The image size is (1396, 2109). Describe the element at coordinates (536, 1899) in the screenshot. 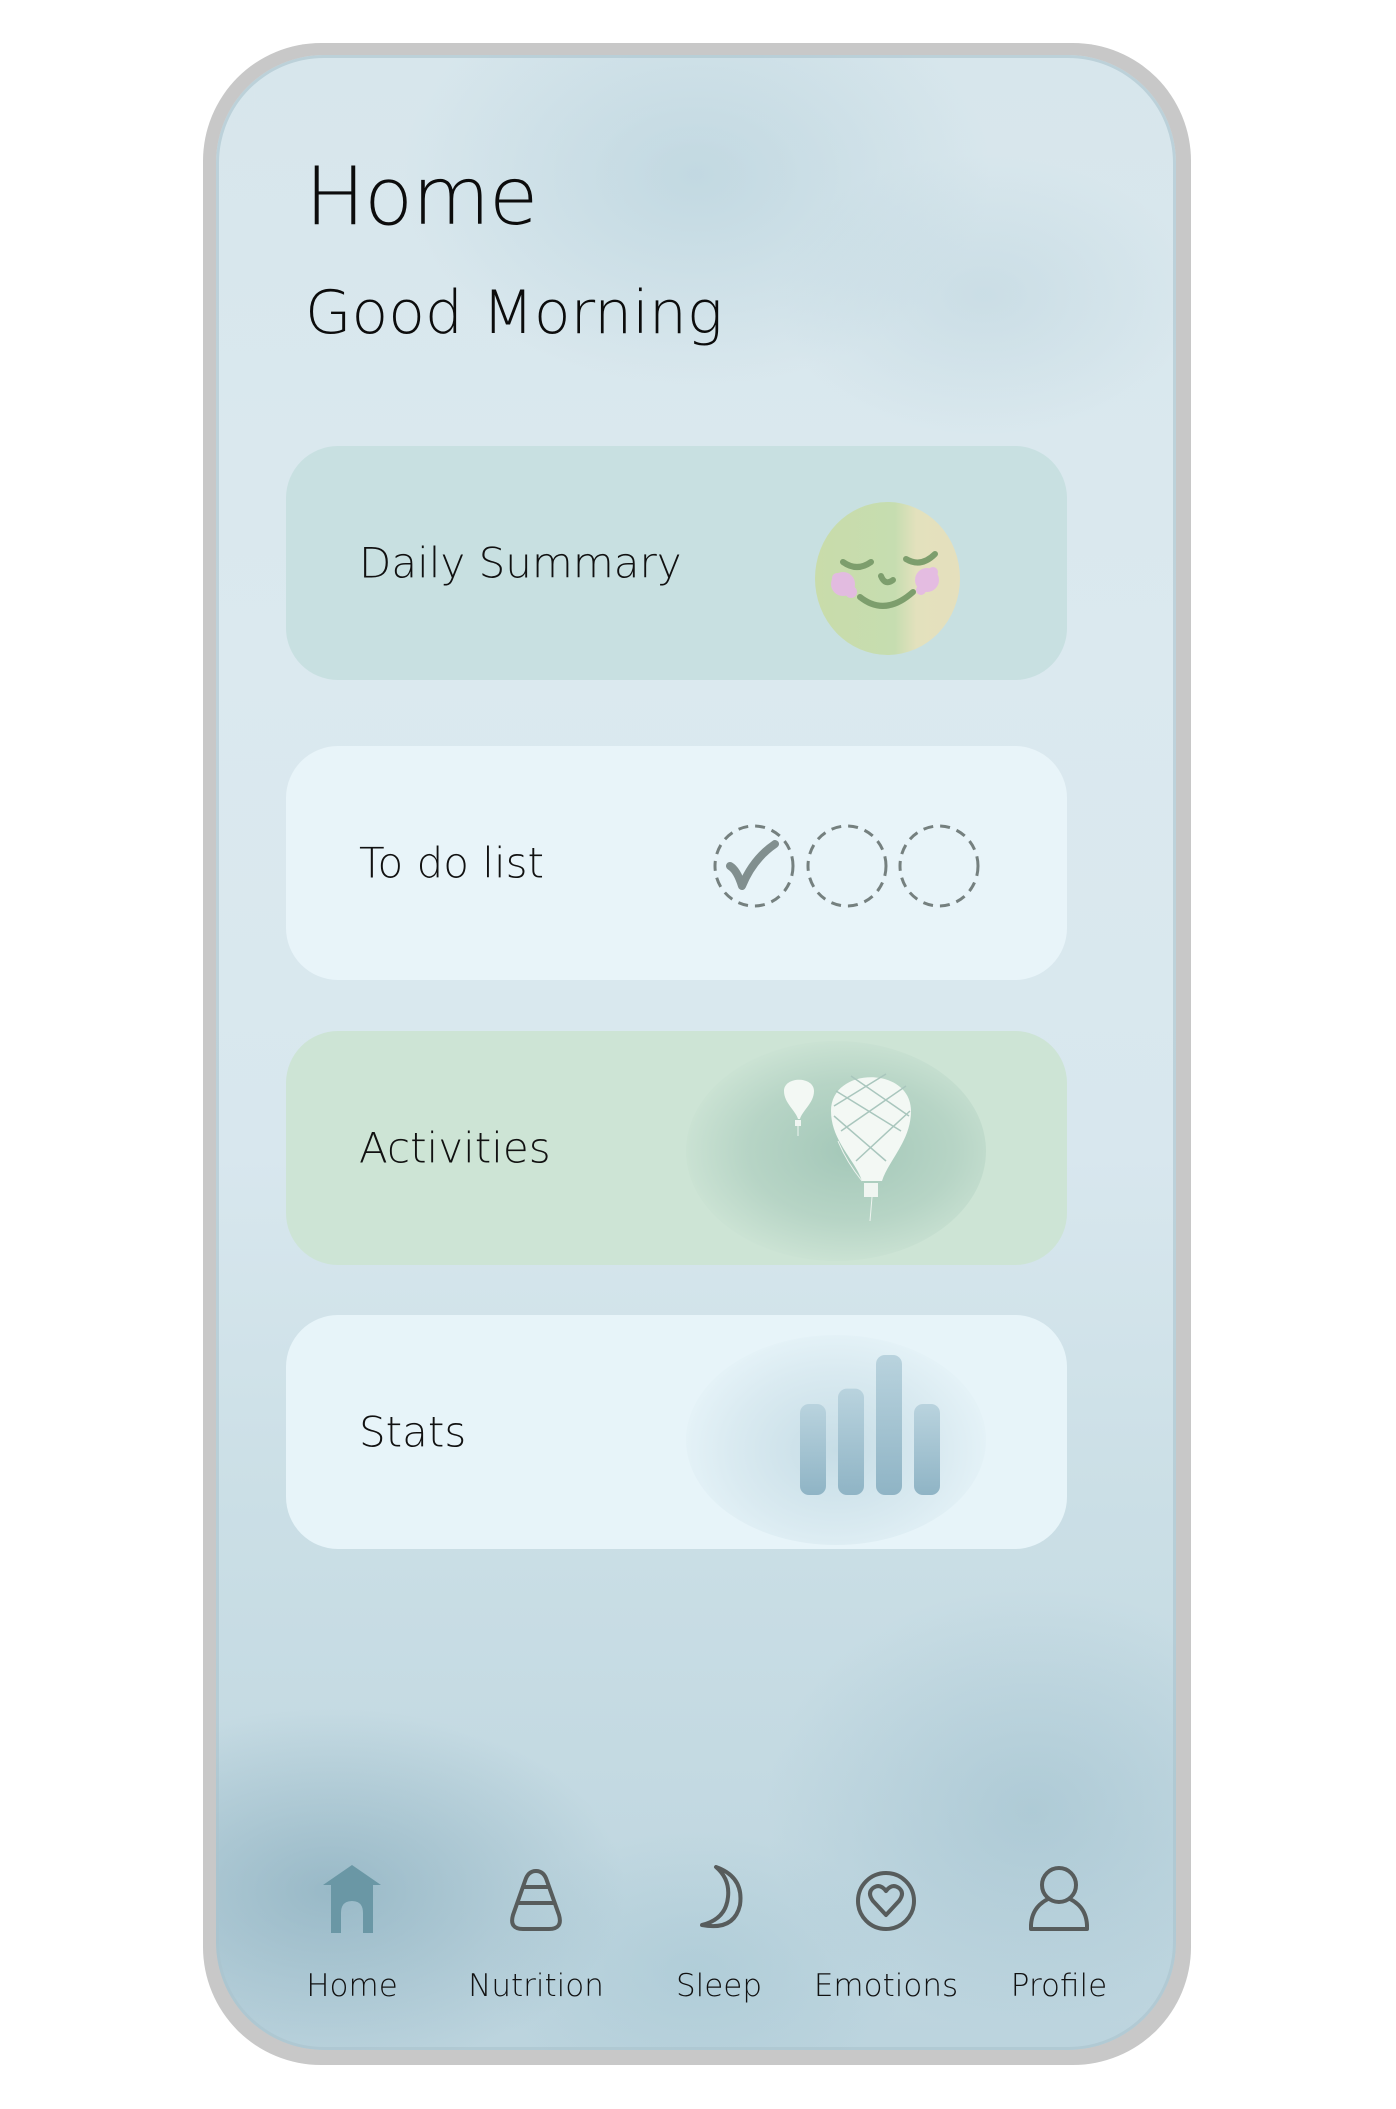

I see `candy-corn-icon` at that location.